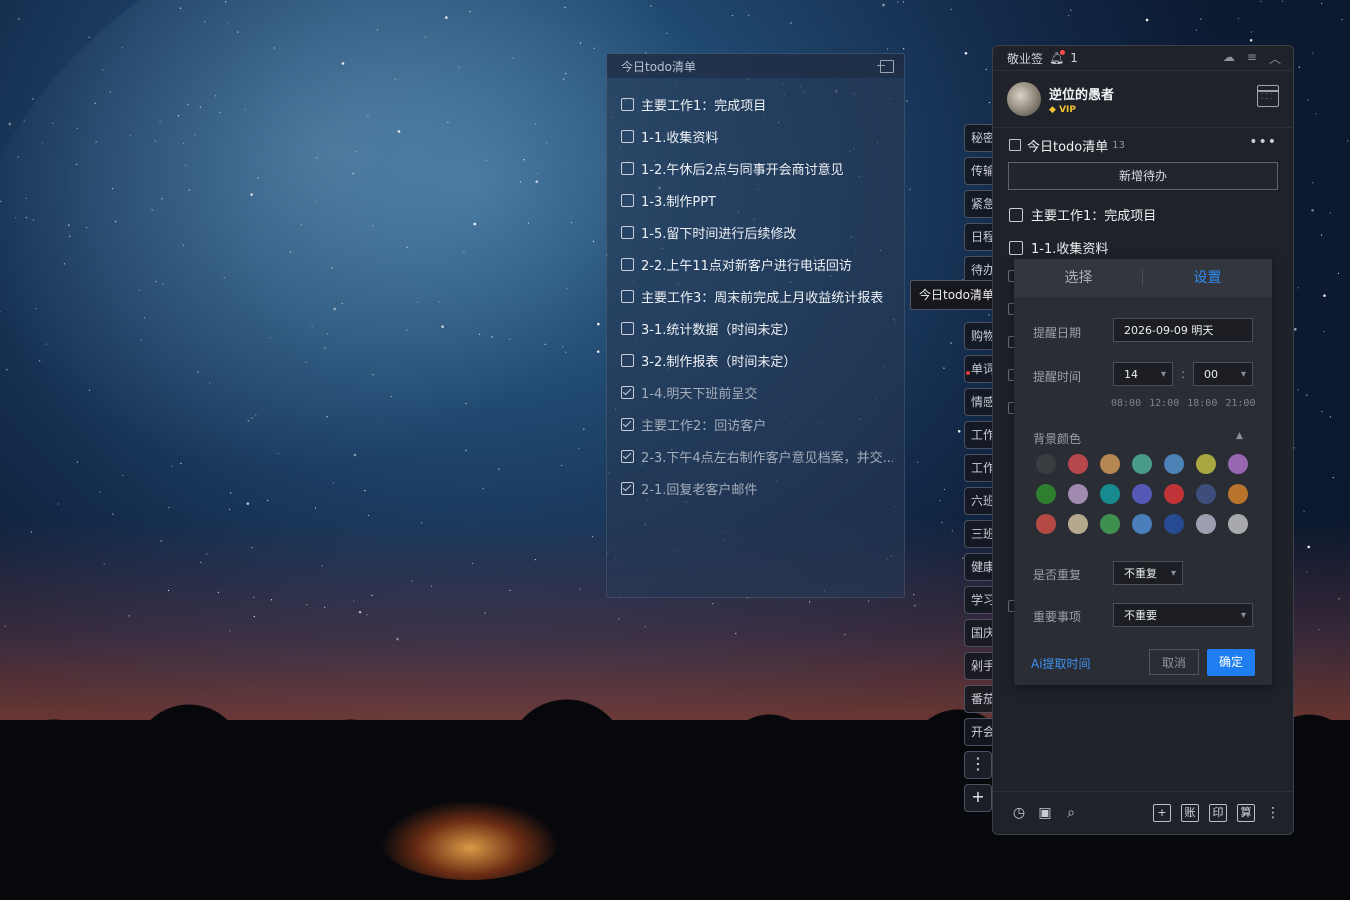 The height and width of the screenshot is (900, 1350). I want to click on hour-select: 14, so click(1143, 374).